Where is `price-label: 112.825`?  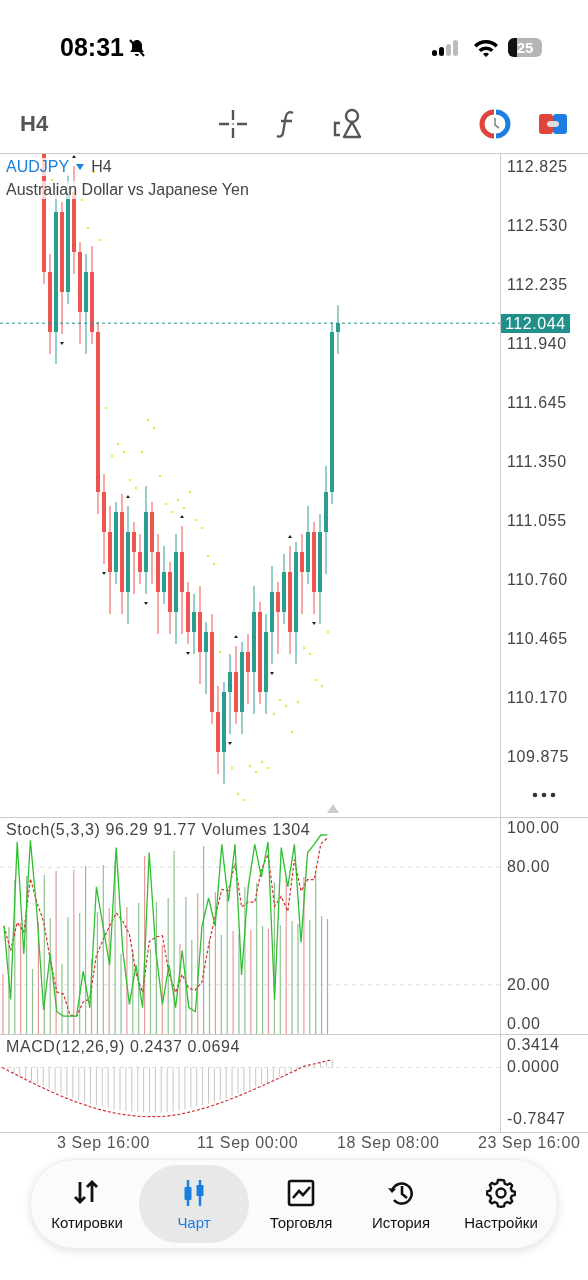
price-label: 112.825 is located at coordinates (537, 167).